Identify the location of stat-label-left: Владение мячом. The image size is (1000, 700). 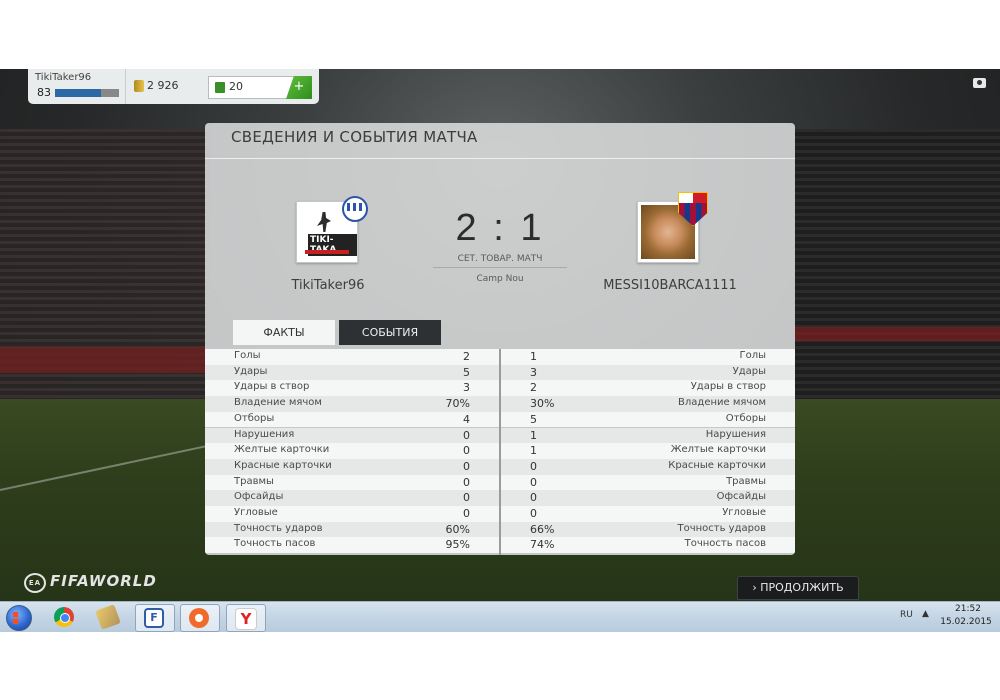
(278, 403).